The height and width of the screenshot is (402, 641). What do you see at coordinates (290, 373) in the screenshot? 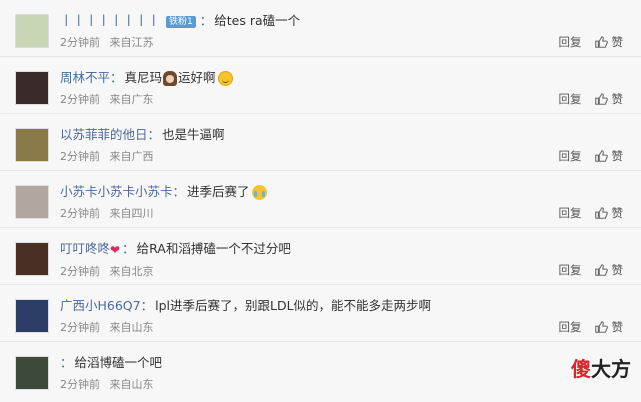
I see `comment-content: ：给滔博磕一个吧 2分钟前 来自山东` at bounding box center [290, 373].